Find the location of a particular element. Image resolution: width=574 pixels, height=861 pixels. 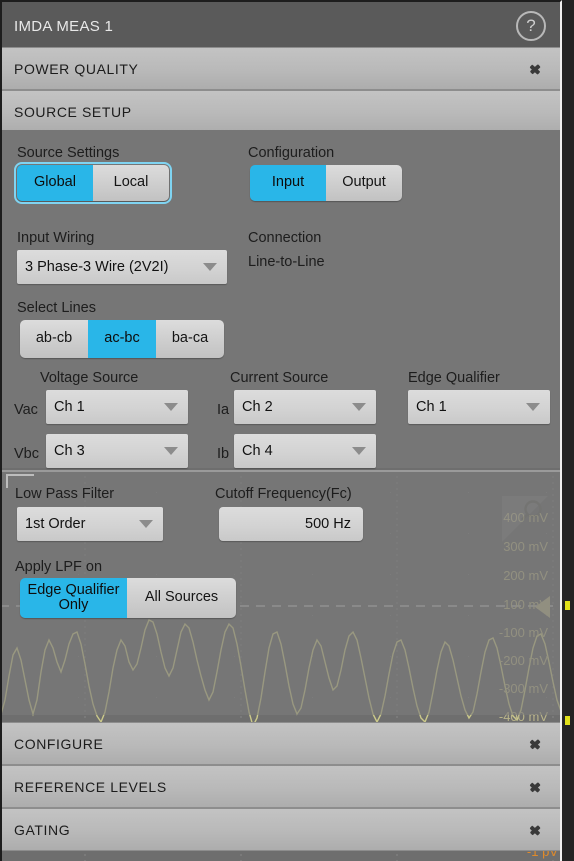

accordion-gating: GATING is located at coordinates (281, 829).